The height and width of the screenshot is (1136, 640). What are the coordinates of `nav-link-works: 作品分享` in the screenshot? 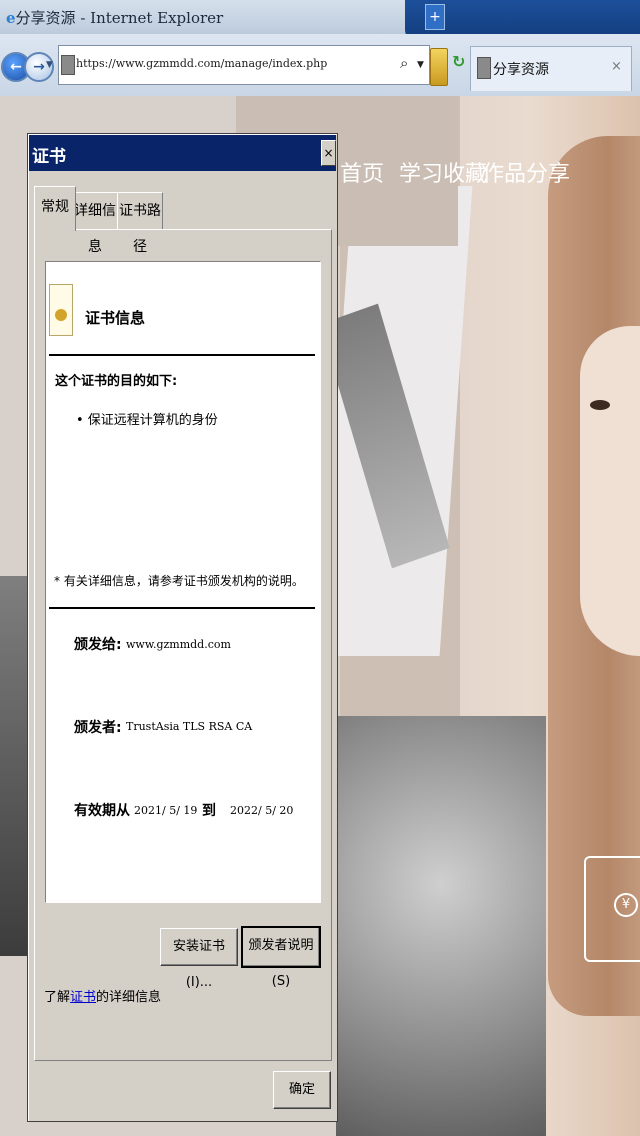 It's located at (526, 172).